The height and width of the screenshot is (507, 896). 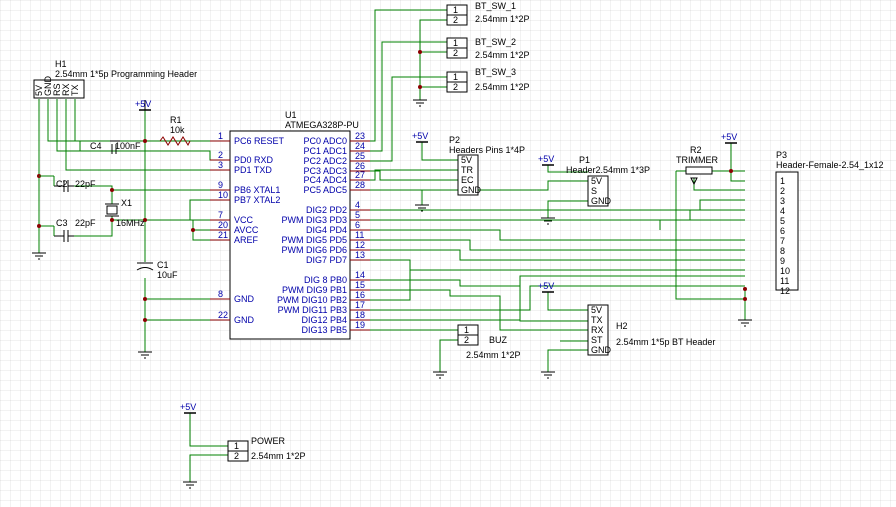 I want to click on svg-text: TR, so click(x=467, y=170).